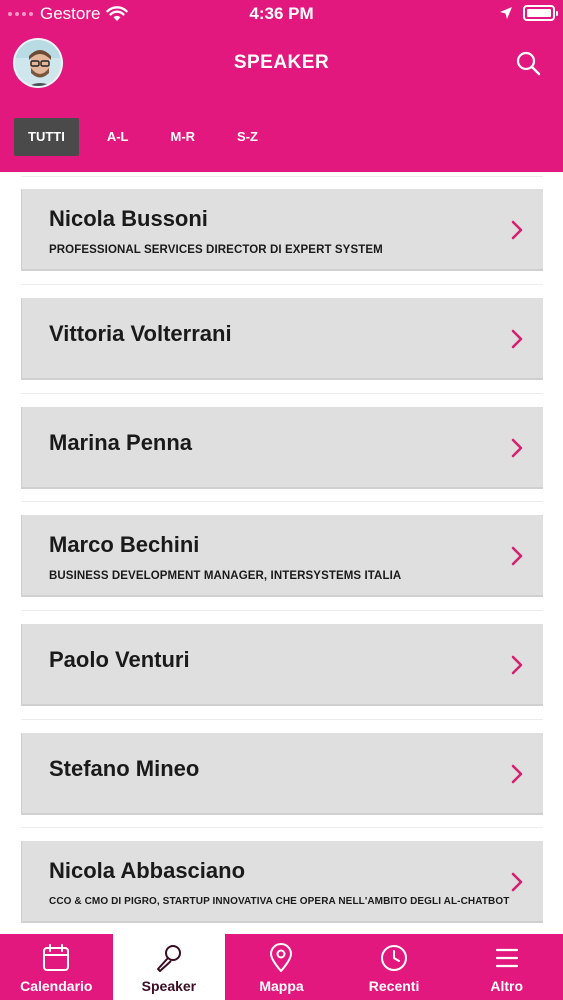 The width and height of the screenshot is (563, 1000). Describe the element at coordinates (150, 137) in the screenshot. I see `filter-tabs: TUTTI A-L M-R S-Z` at that location.